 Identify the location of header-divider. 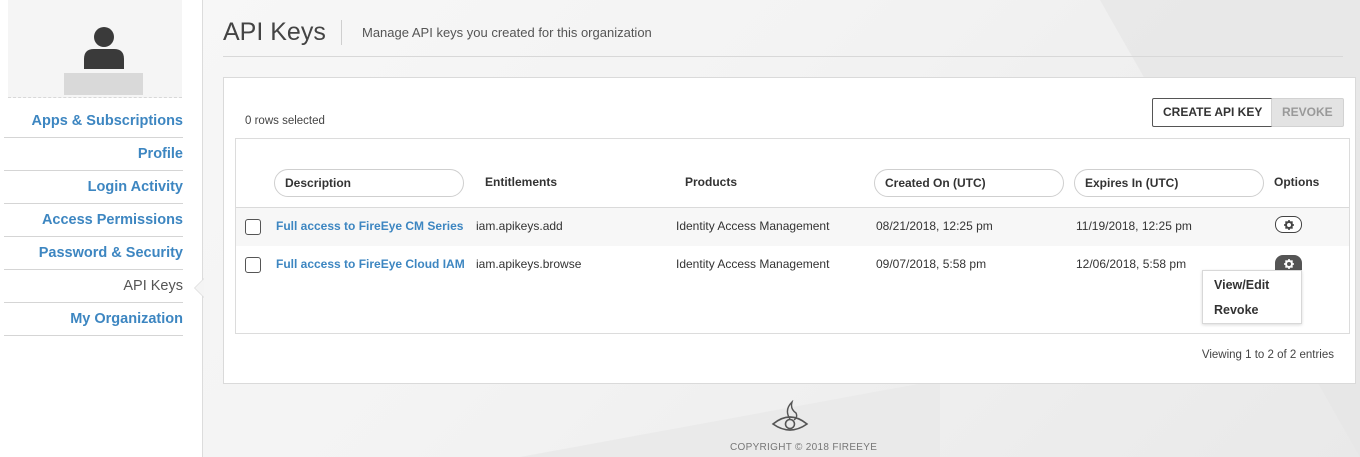
(783, 56).